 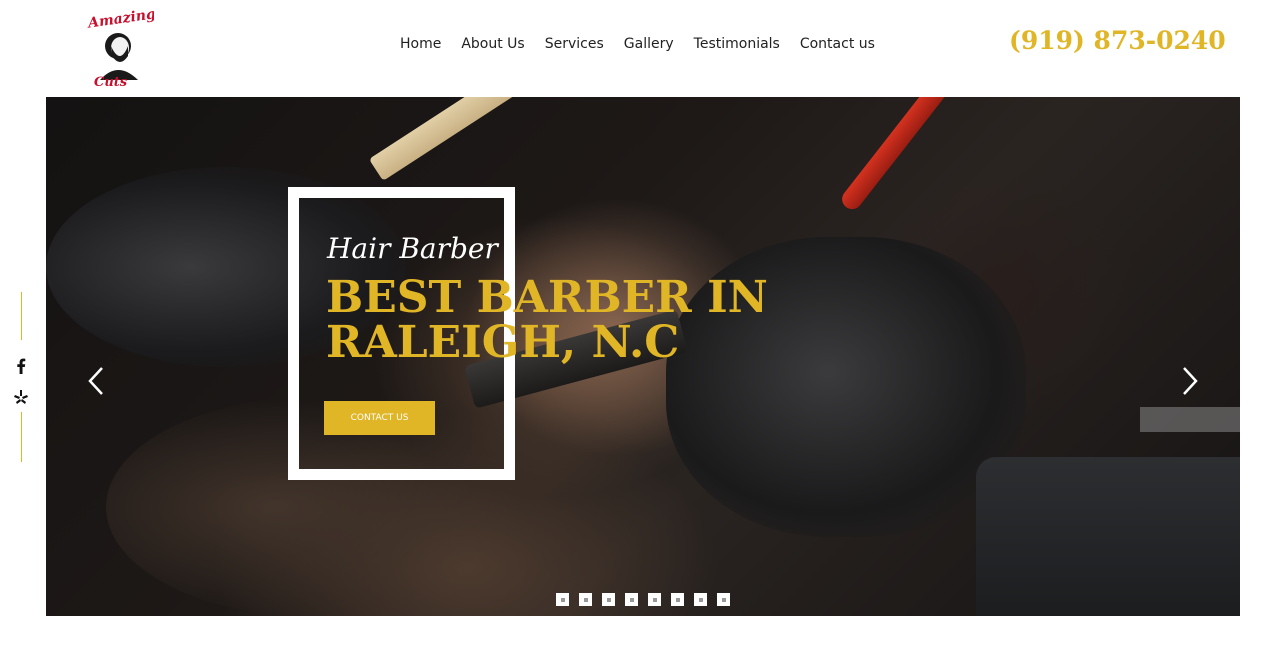 I want to click on yelp-icon, so click(x=21, y=397).